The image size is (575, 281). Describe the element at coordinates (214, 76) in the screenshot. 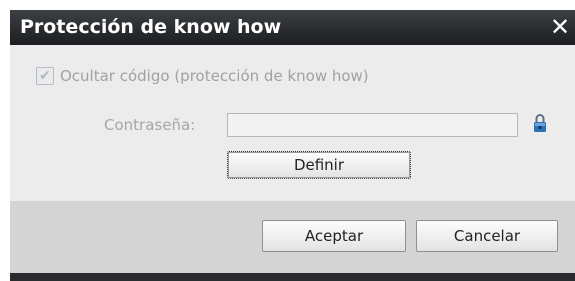

I see `hide-code-label: Ocultar código (protección de know how)` at that location.